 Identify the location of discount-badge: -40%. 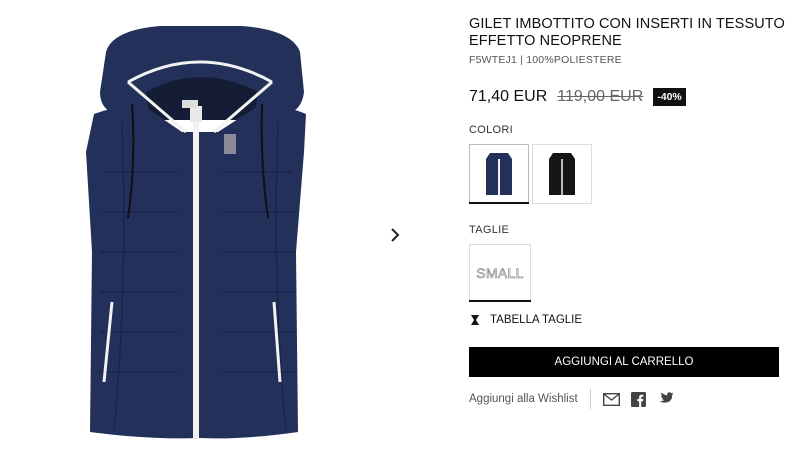
(669, 97).